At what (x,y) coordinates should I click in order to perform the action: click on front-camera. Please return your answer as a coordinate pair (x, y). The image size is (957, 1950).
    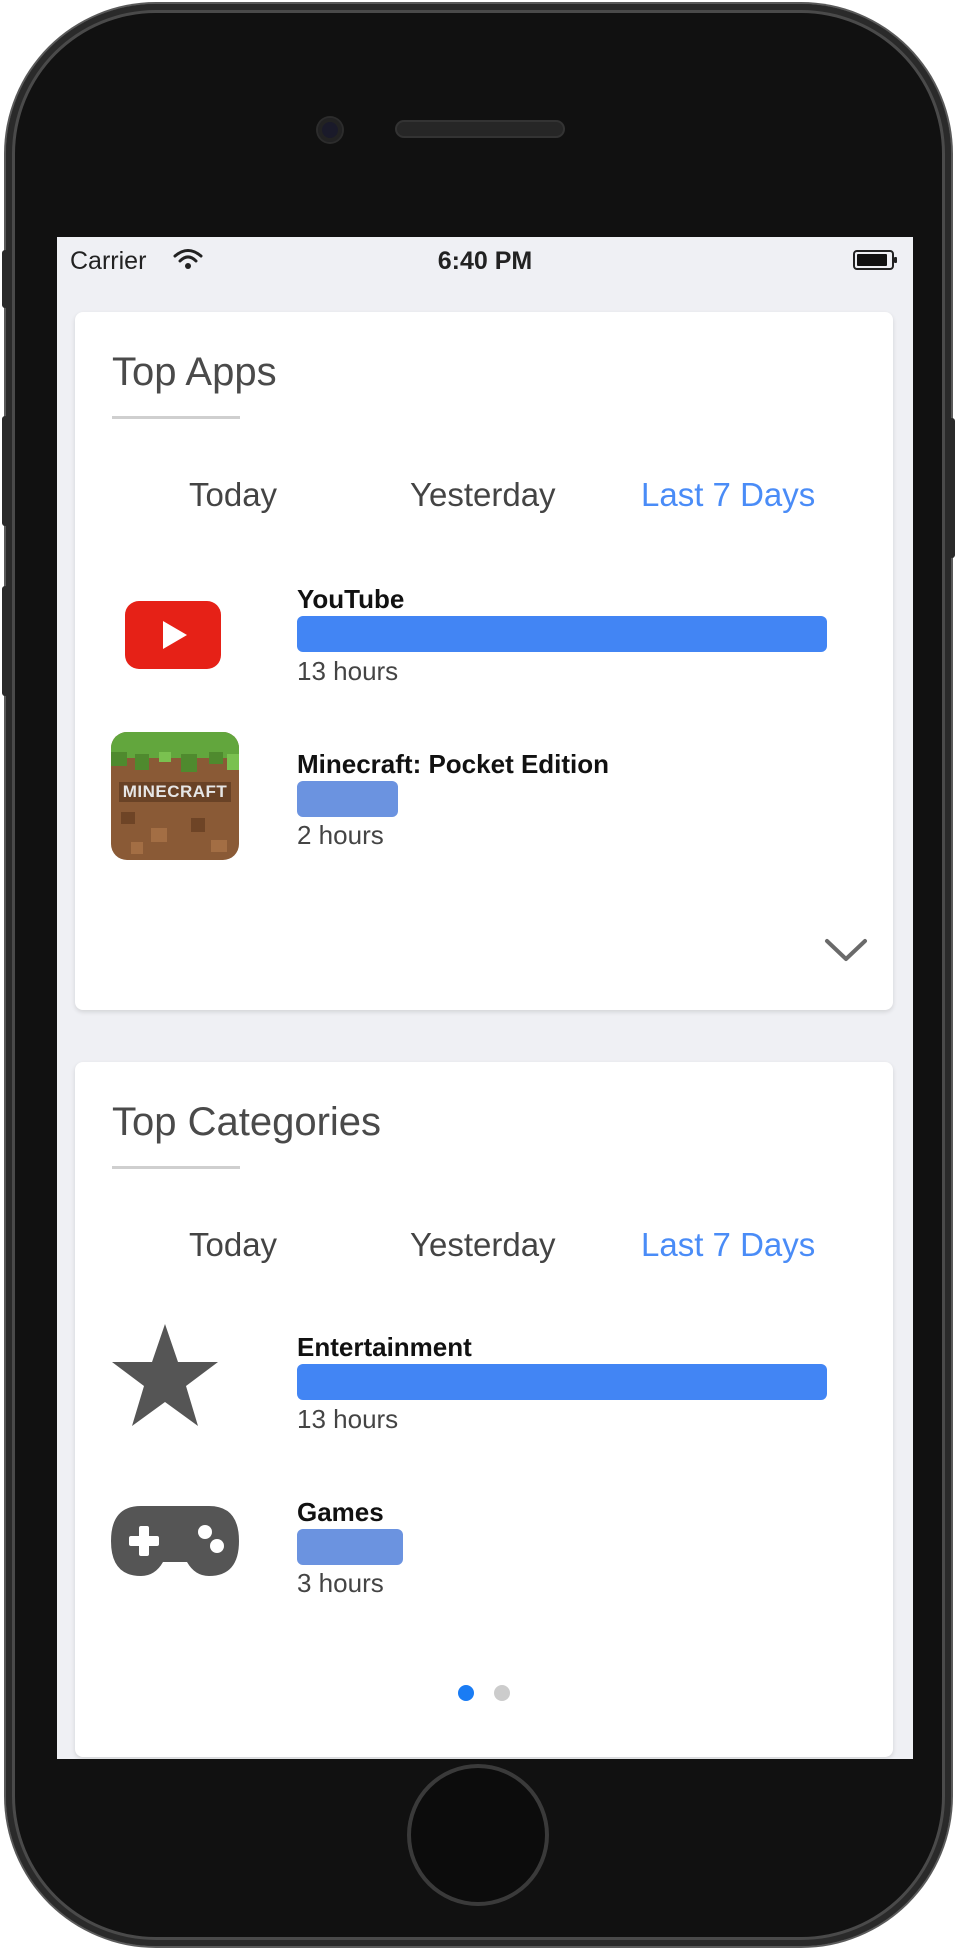
    Looking at the image, I should click on (330, 130).